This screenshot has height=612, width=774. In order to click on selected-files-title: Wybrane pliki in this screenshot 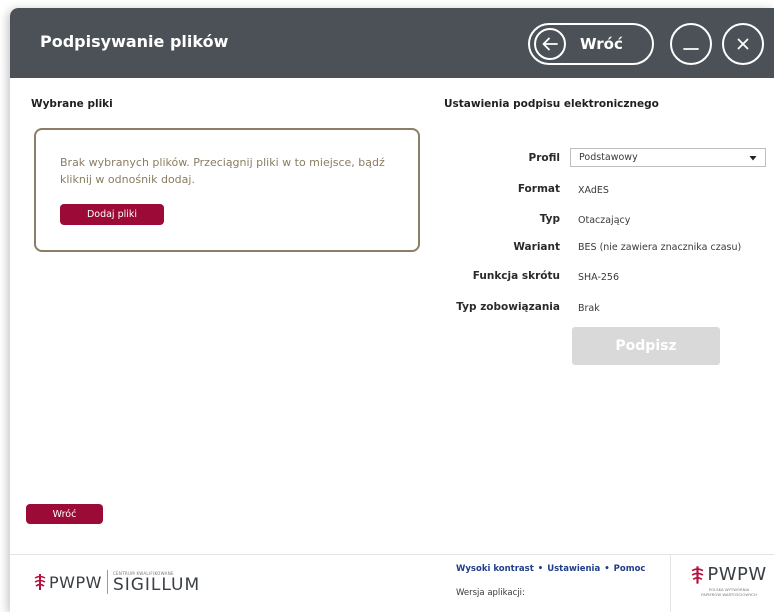, I will do `click(72, 104)`.